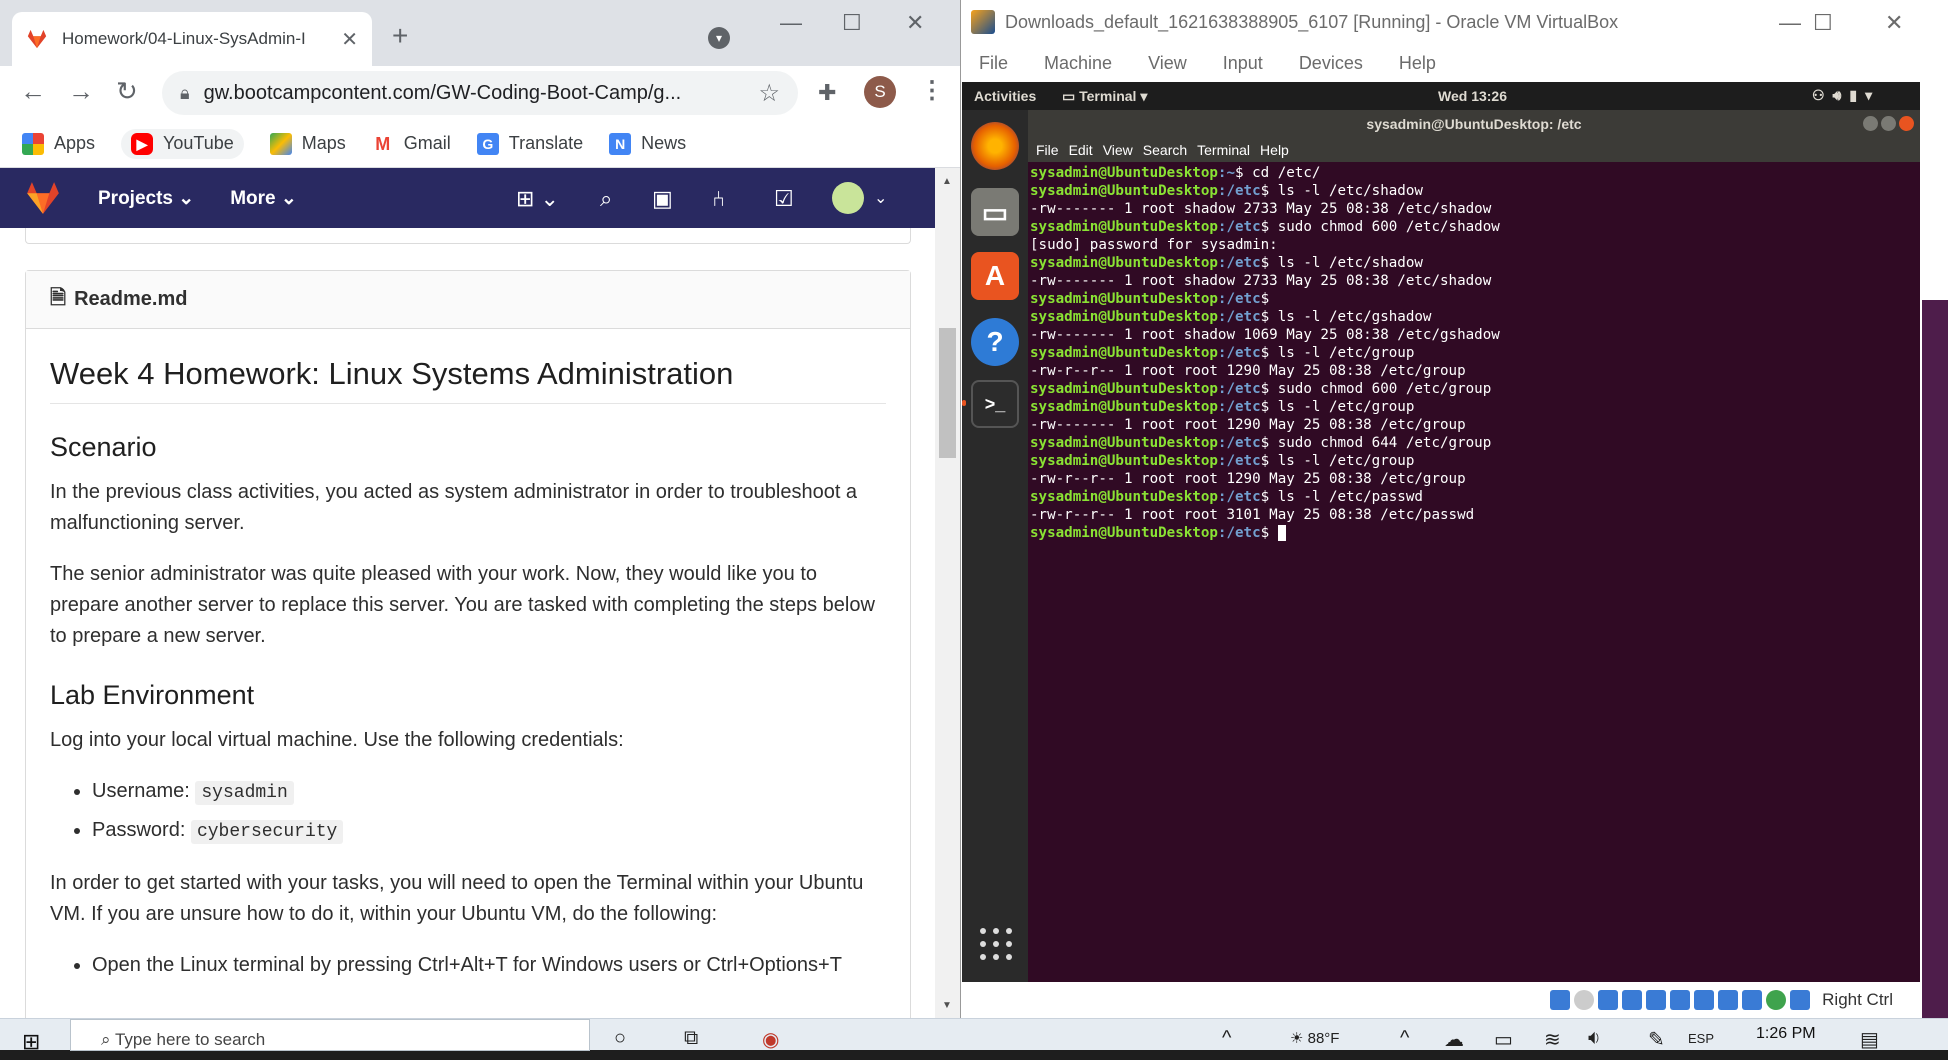 The width and height of the screenshot is (1948, 1060). I want to click on close-icon, so click(1906, 123).